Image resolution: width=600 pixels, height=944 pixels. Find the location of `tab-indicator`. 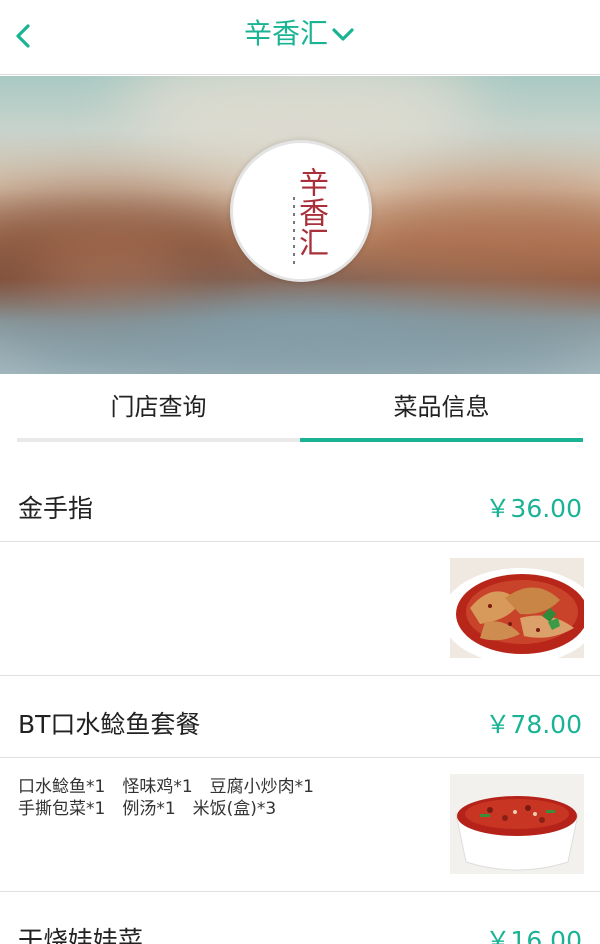

tab-indicator is located at coordinates (158, 440).